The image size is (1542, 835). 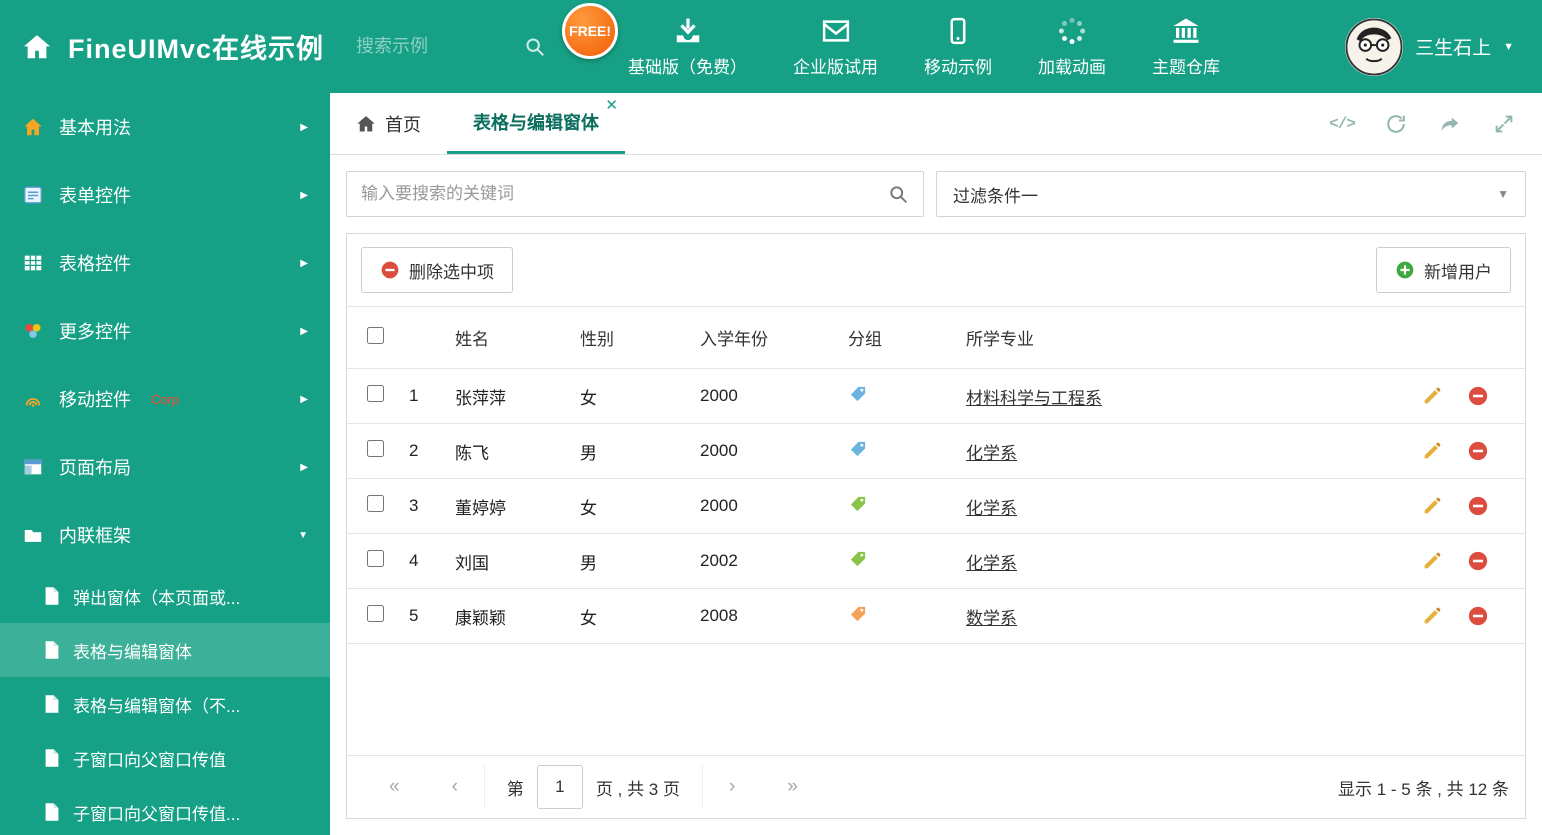 What do you see at coordinates (1342, 124) in the screenshot?
I see `code-icon: </>` at bounding box center [1342, 124].